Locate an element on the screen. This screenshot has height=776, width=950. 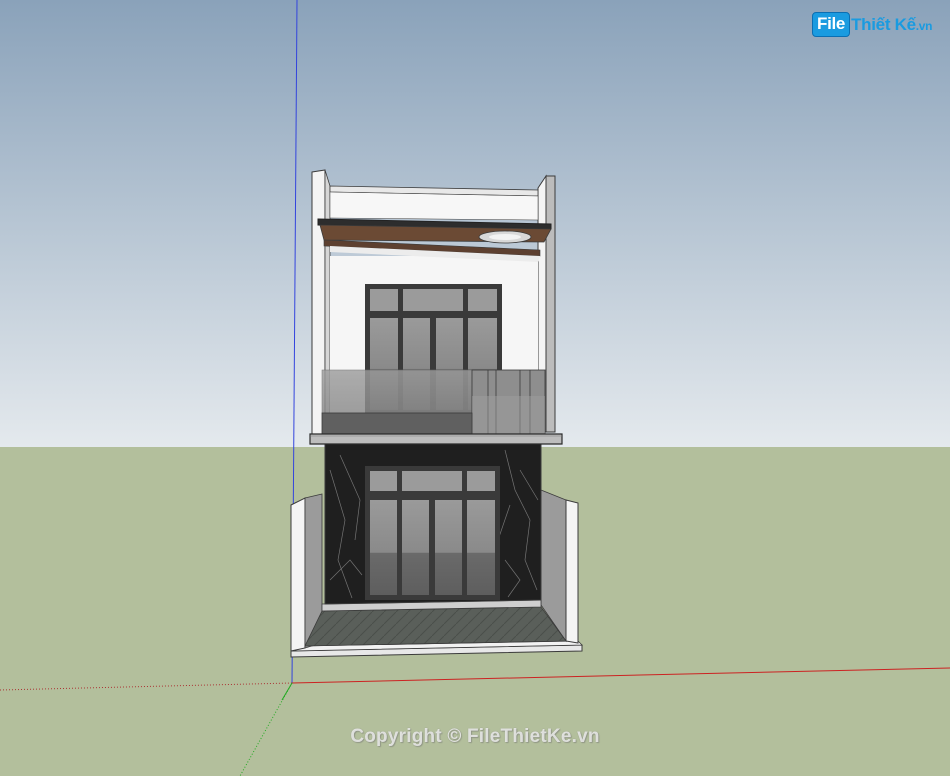
balcony-glass-railing is located at coordinates (397, 391).